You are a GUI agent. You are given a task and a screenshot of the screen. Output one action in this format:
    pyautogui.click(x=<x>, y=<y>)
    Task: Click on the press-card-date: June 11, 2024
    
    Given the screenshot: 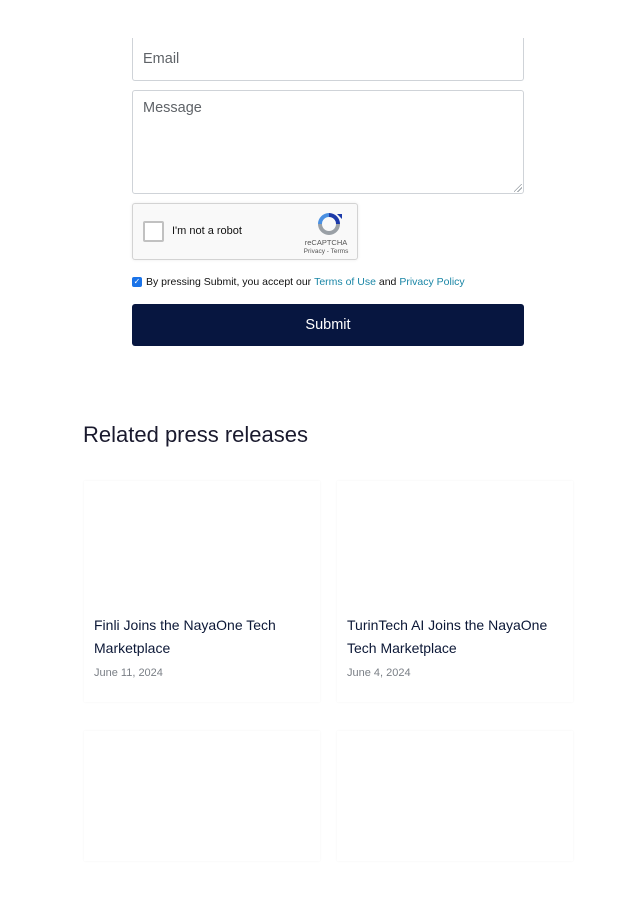 What is the action you would take?
    pyautogui.click(x=128, y=673)
    